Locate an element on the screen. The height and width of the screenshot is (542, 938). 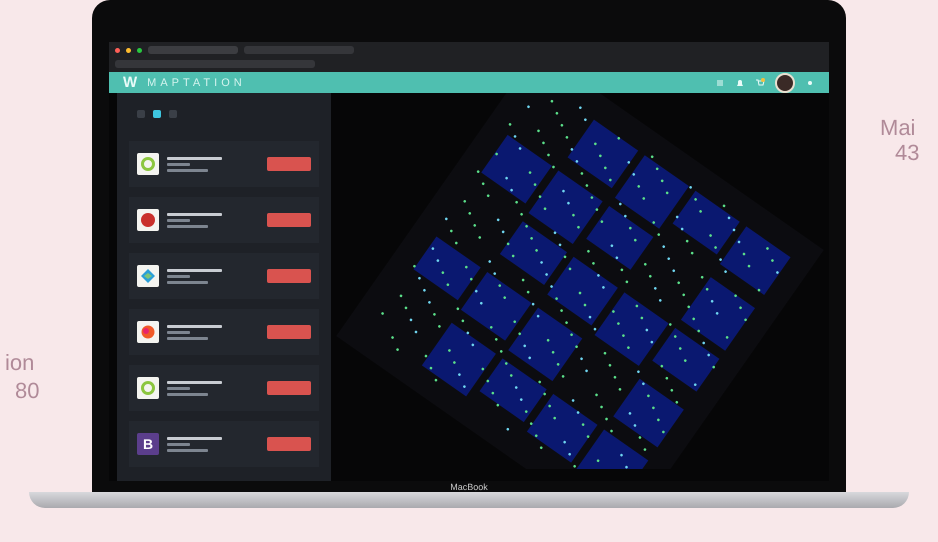
bell-icon is located at coordinates (740, 83).